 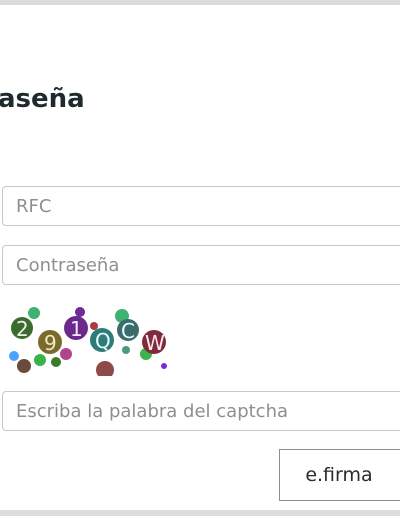 What do you see at coordinates (201, 206) in the screenshot?
I see `rfc-input` at bounding box center [201, 206].